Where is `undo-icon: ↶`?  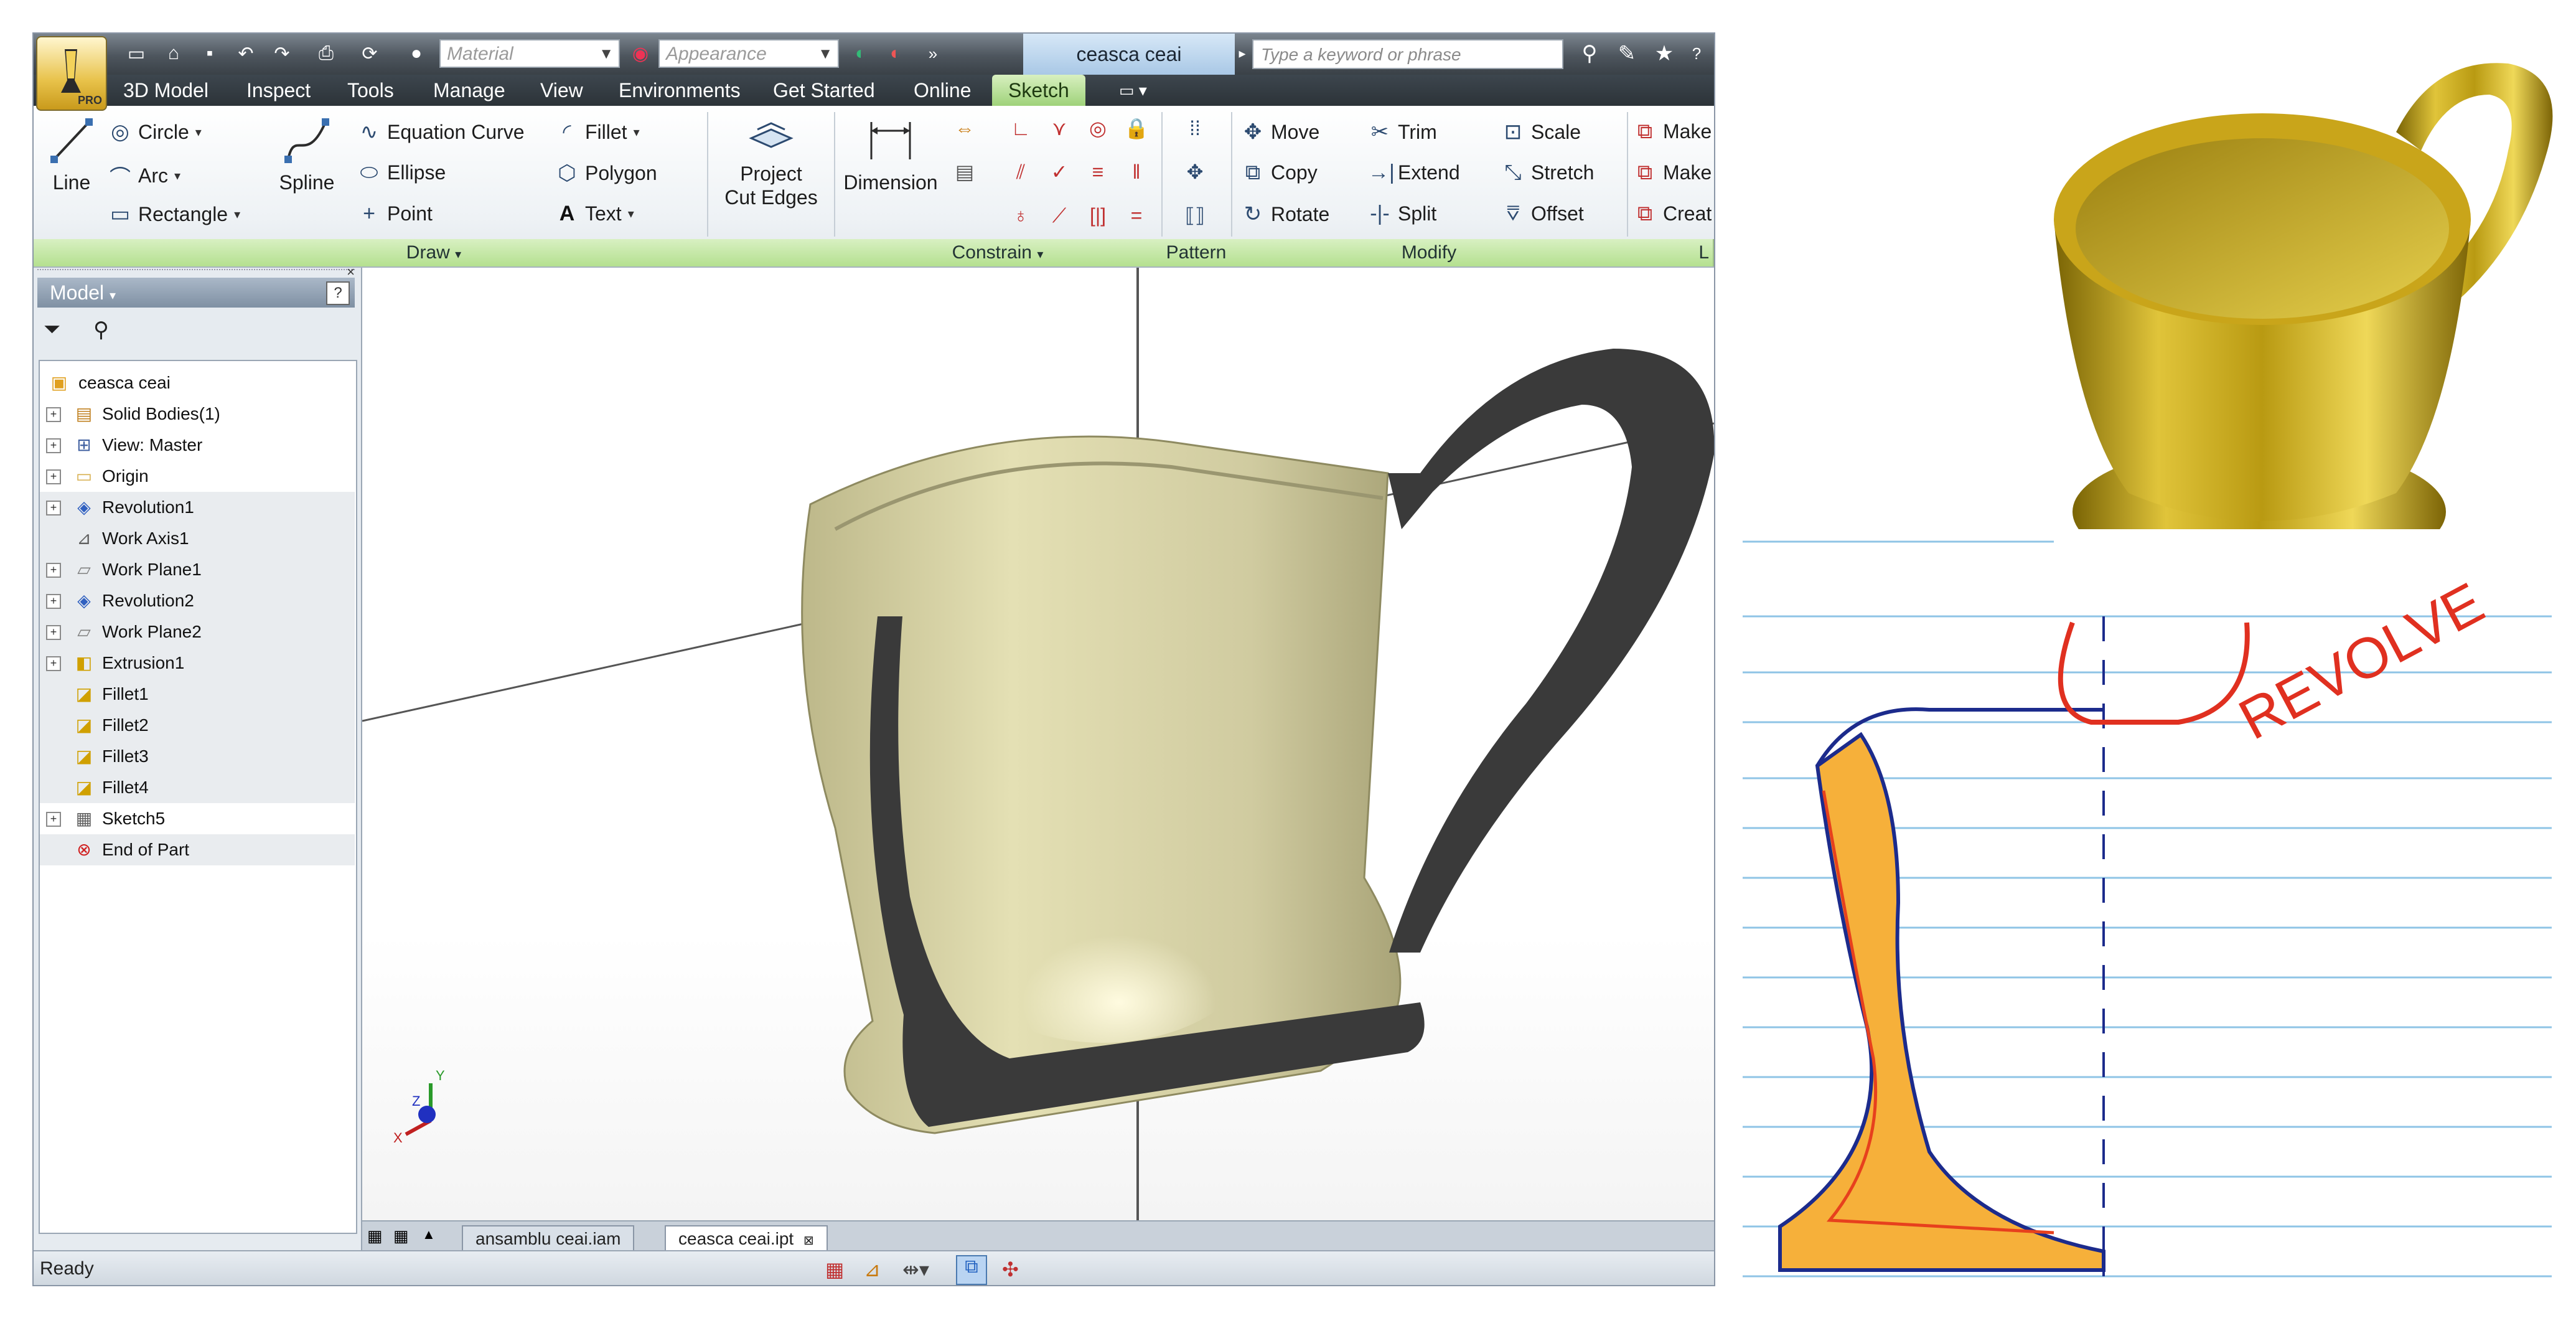
undo-icon: ↶ is located at coordinates (245, 54).